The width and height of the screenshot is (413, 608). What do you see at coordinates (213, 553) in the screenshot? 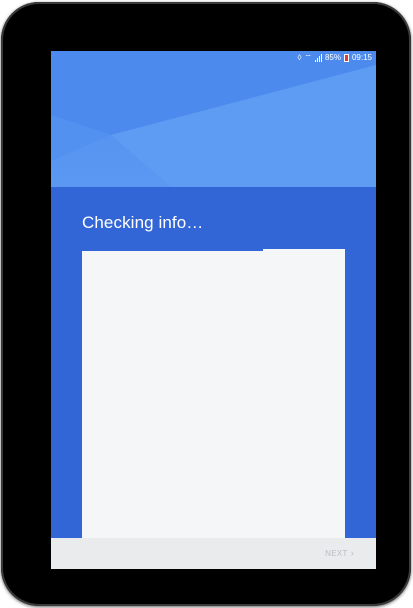
I see `bottom-navigation-bar: NEXT ›` at bounding box center [213, 553].